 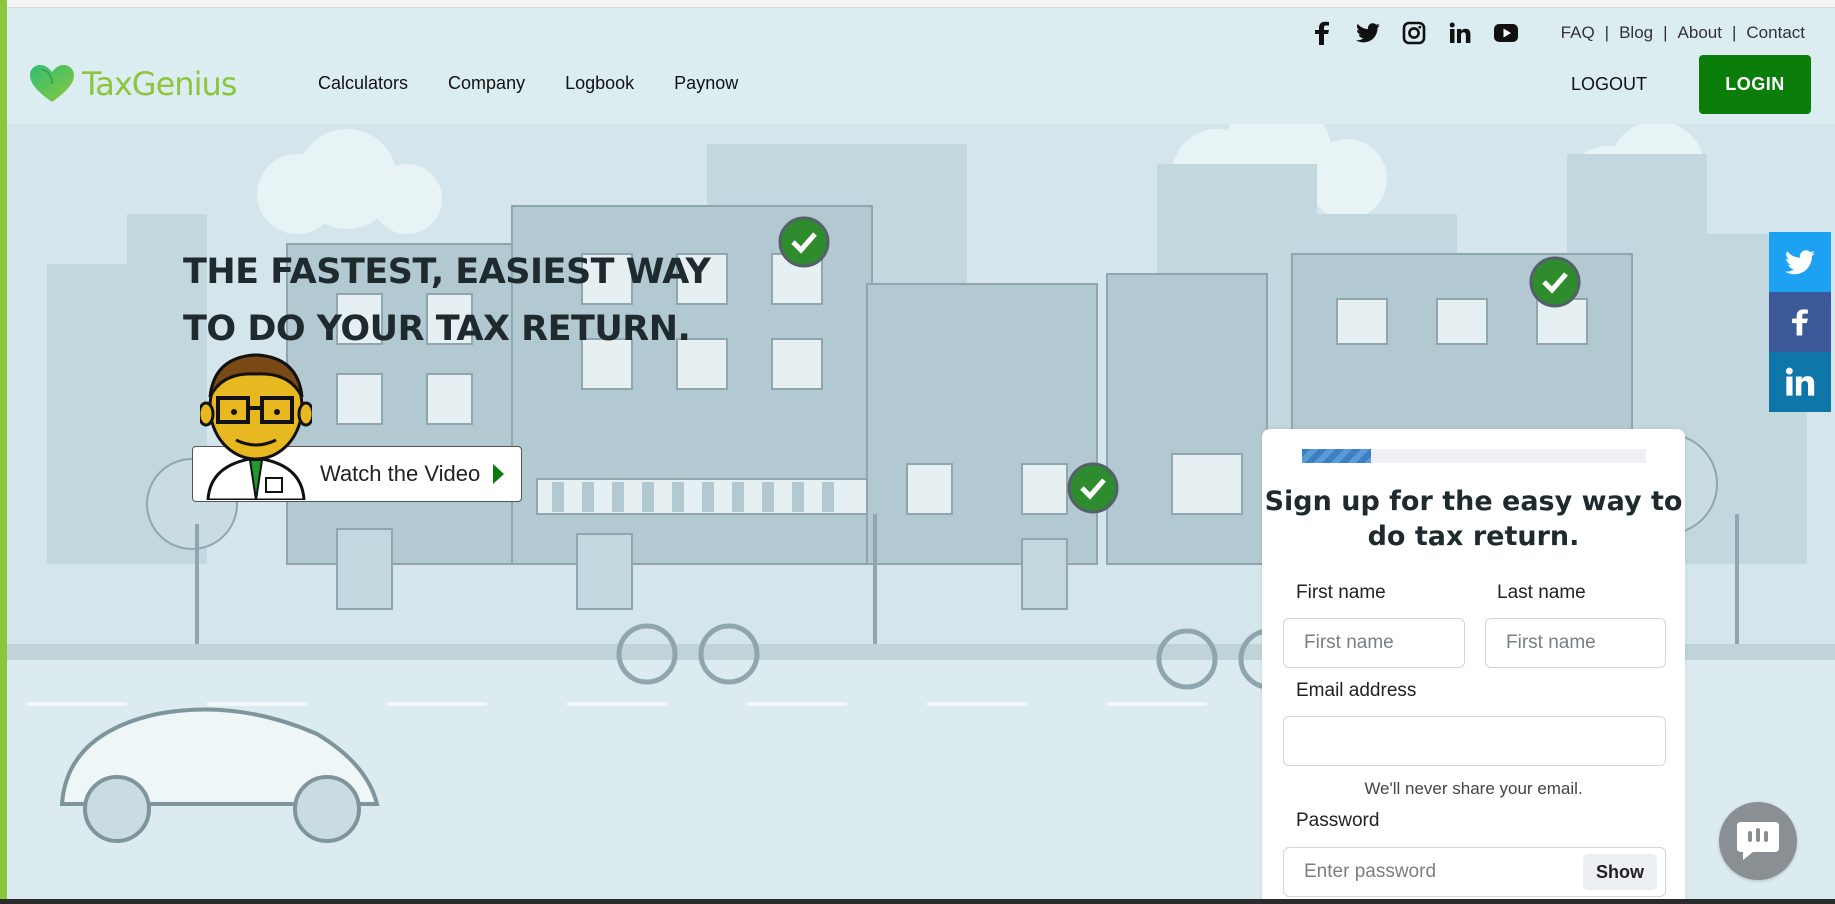 What do you see at coordinates (498, 474) in the screenshot?
I see `play-icon` at bounding box center [498, 474].